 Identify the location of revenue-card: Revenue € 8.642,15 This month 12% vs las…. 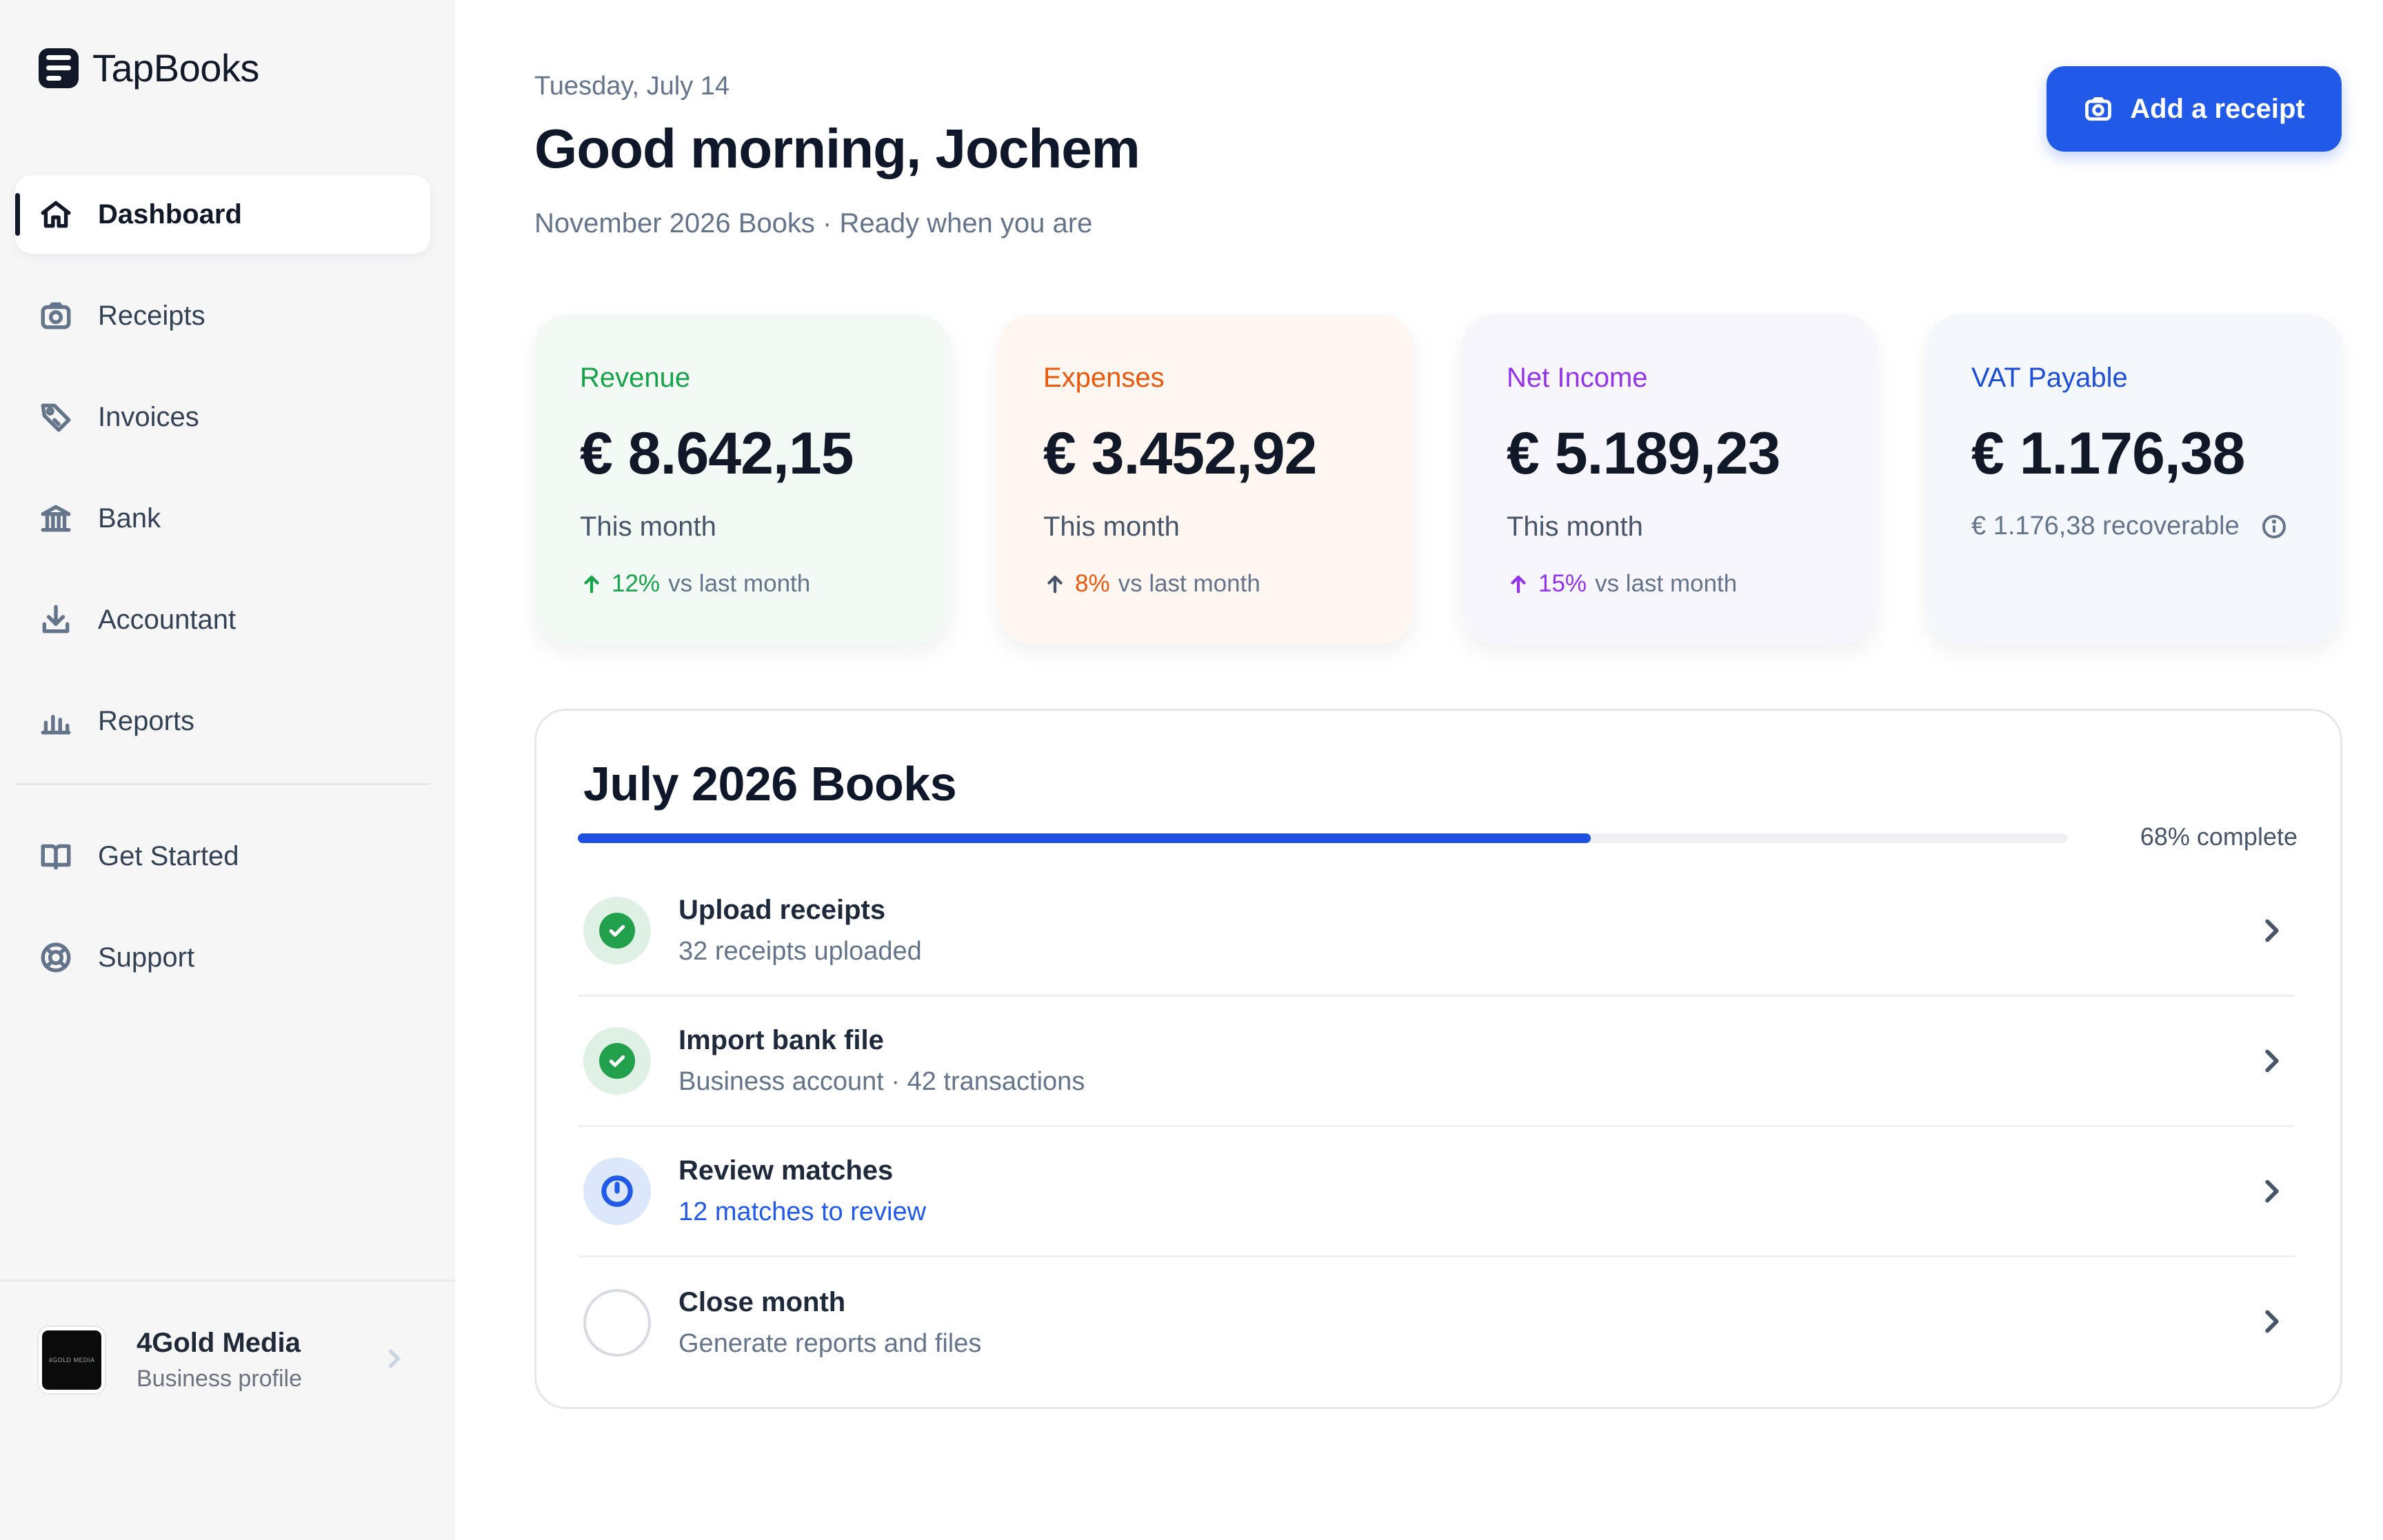
(742, 479).